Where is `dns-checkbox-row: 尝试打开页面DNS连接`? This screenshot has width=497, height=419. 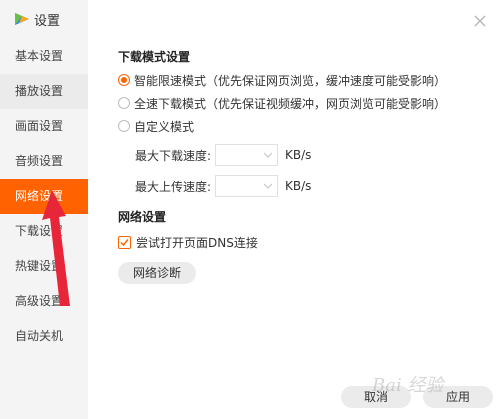 dns-checkbox-row: 尝试打开页面DNS连接 is located at coordinates (188, 242).